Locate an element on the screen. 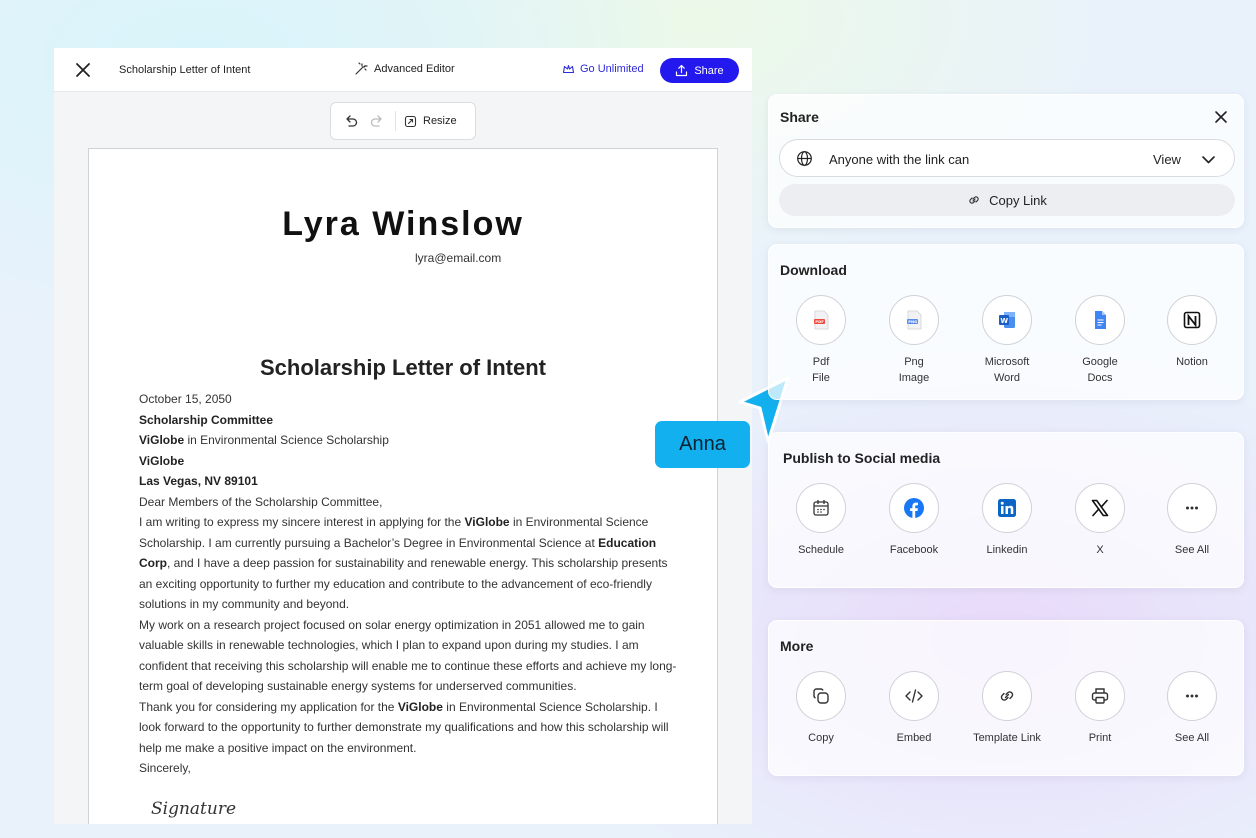  schedule-label: Schedule is located at coordinates (821, 550).